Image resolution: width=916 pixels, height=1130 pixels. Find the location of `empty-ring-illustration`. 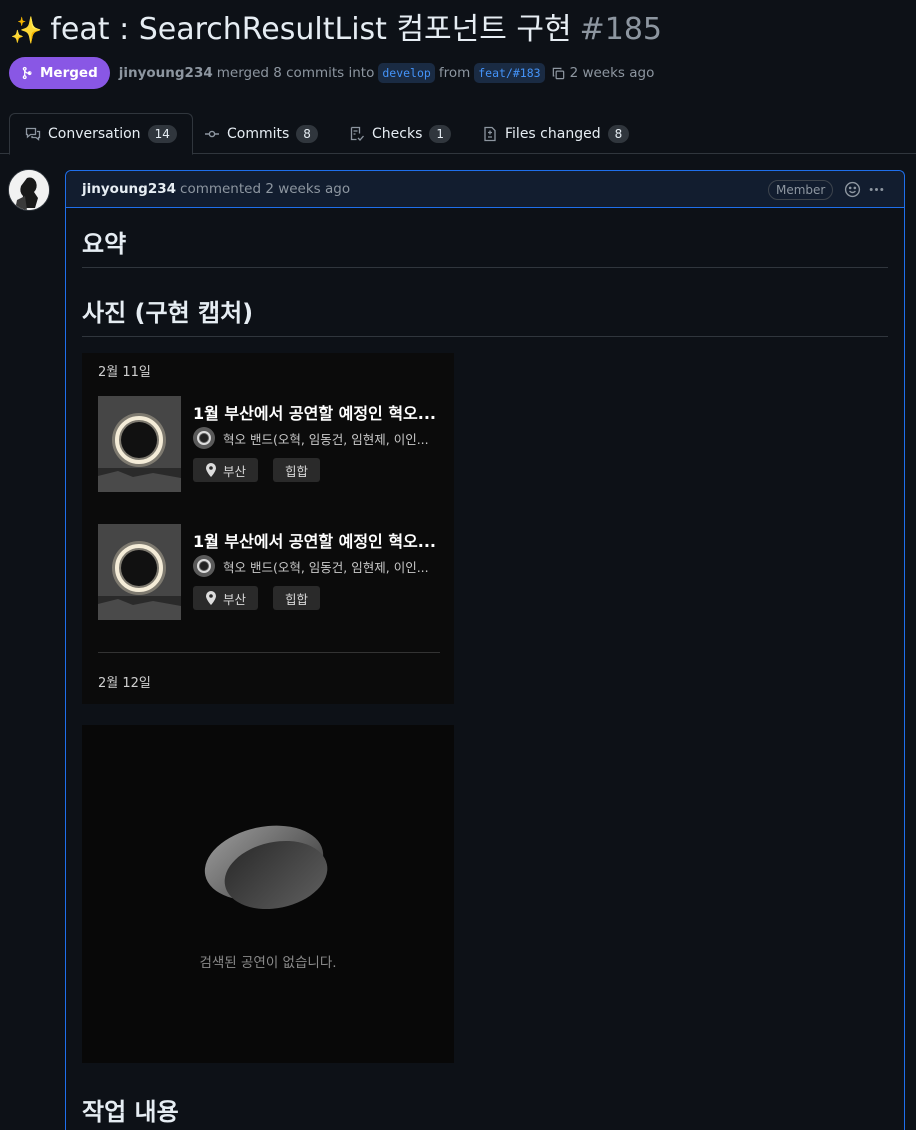

empty-ring-illustration is located at coordinates (266, 867).